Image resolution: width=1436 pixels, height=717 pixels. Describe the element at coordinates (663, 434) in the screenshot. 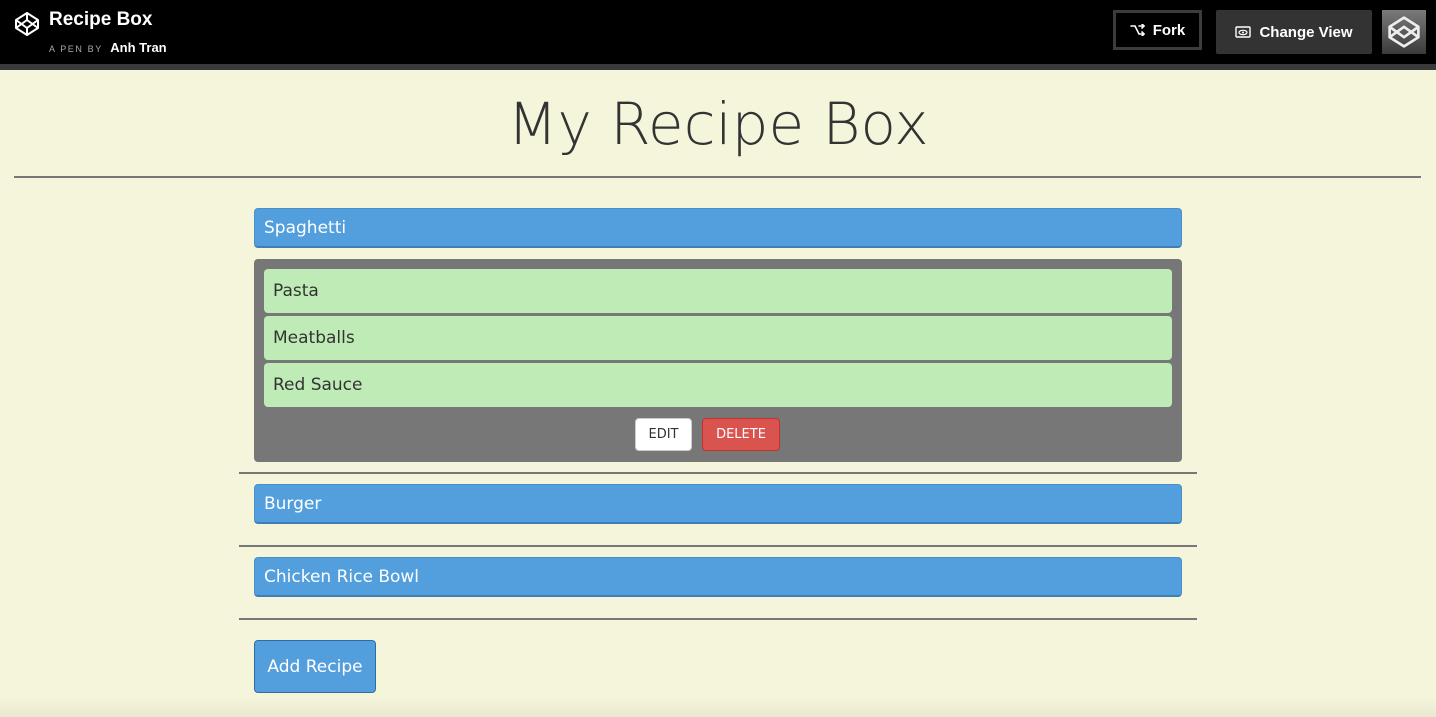

I see `edit-button: EDIT` at that location.